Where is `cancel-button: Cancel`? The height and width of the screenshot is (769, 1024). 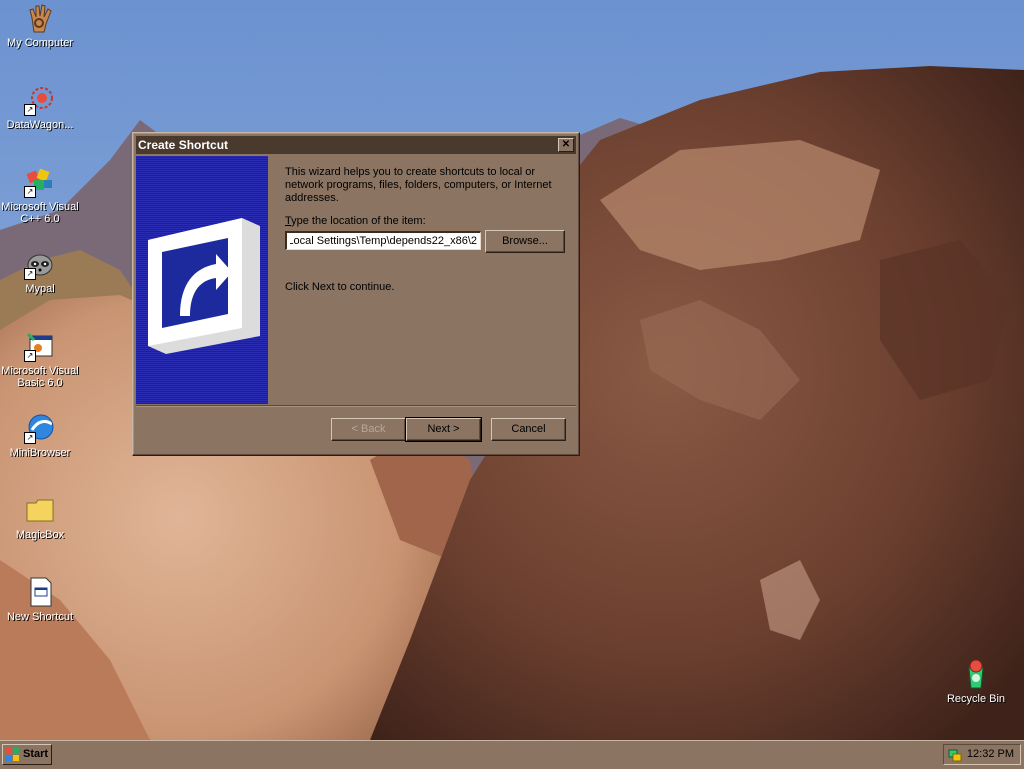 cancel-button: Cancel is located at coordinates (528, 429).